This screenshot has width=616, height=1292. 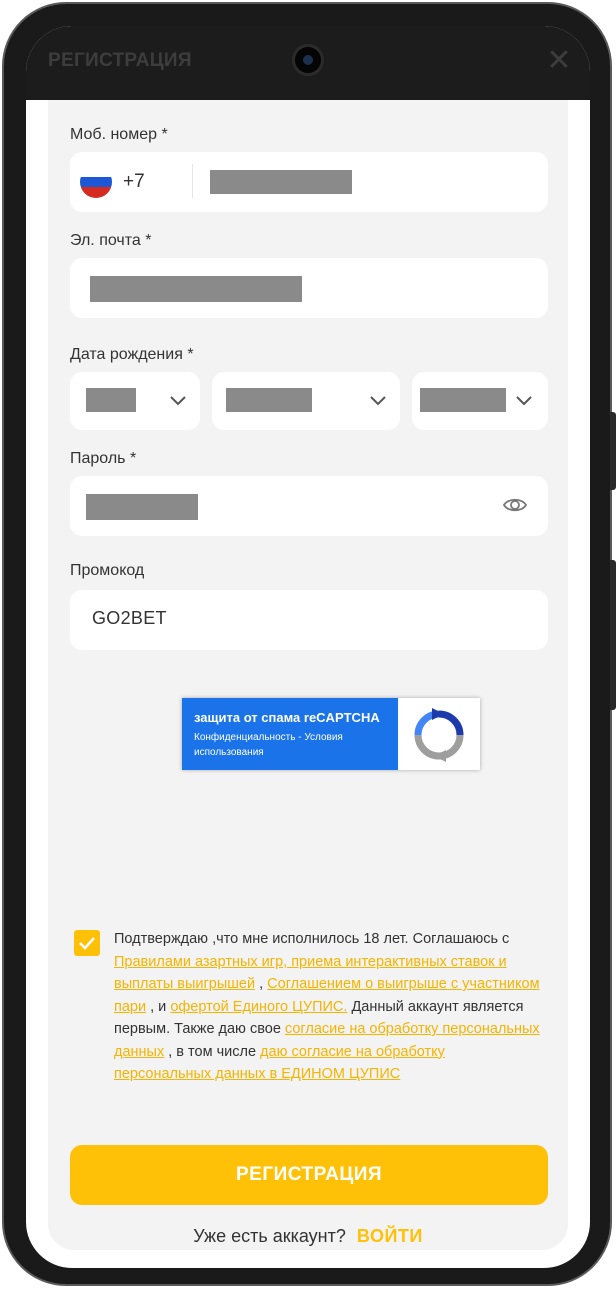 I want to click on recaptcha-logo-icon, so click(x=439, y=735).